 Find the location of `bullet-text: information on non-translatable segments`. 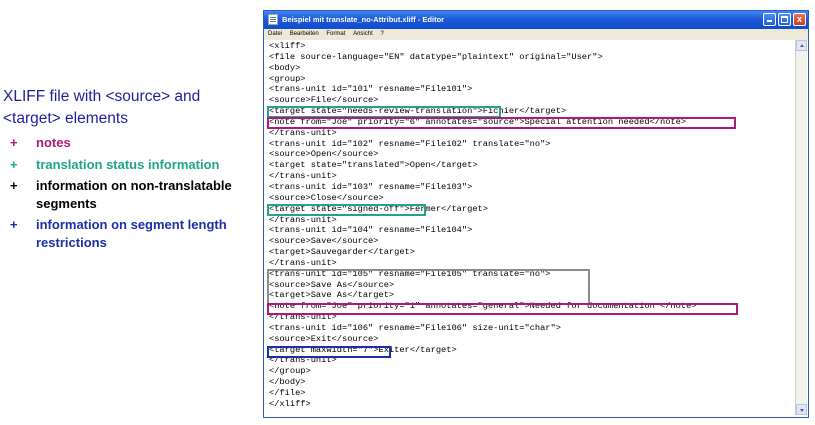

bullet-text: information on non-translatable segments is located at coordinates (134, 194).